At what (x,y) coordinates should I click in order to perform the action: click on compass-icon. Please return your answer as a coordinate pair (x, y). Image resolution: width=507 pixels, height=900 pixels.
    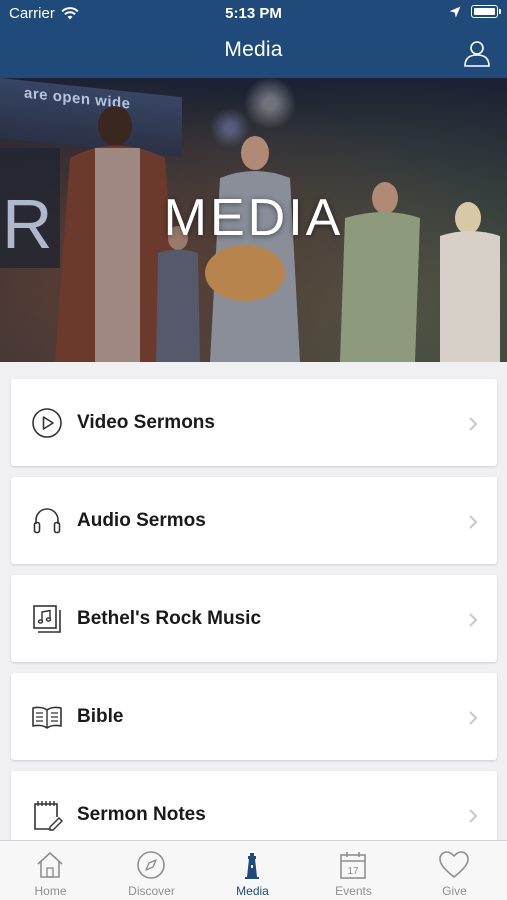
    Looking at the image, I should click on (151, 865).